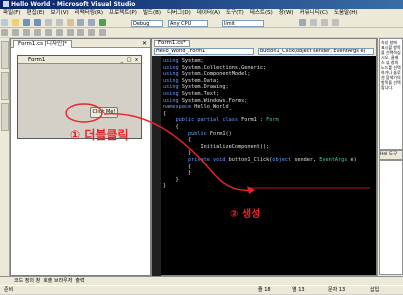  I want to click on align-center-icon, so click(15, 32).